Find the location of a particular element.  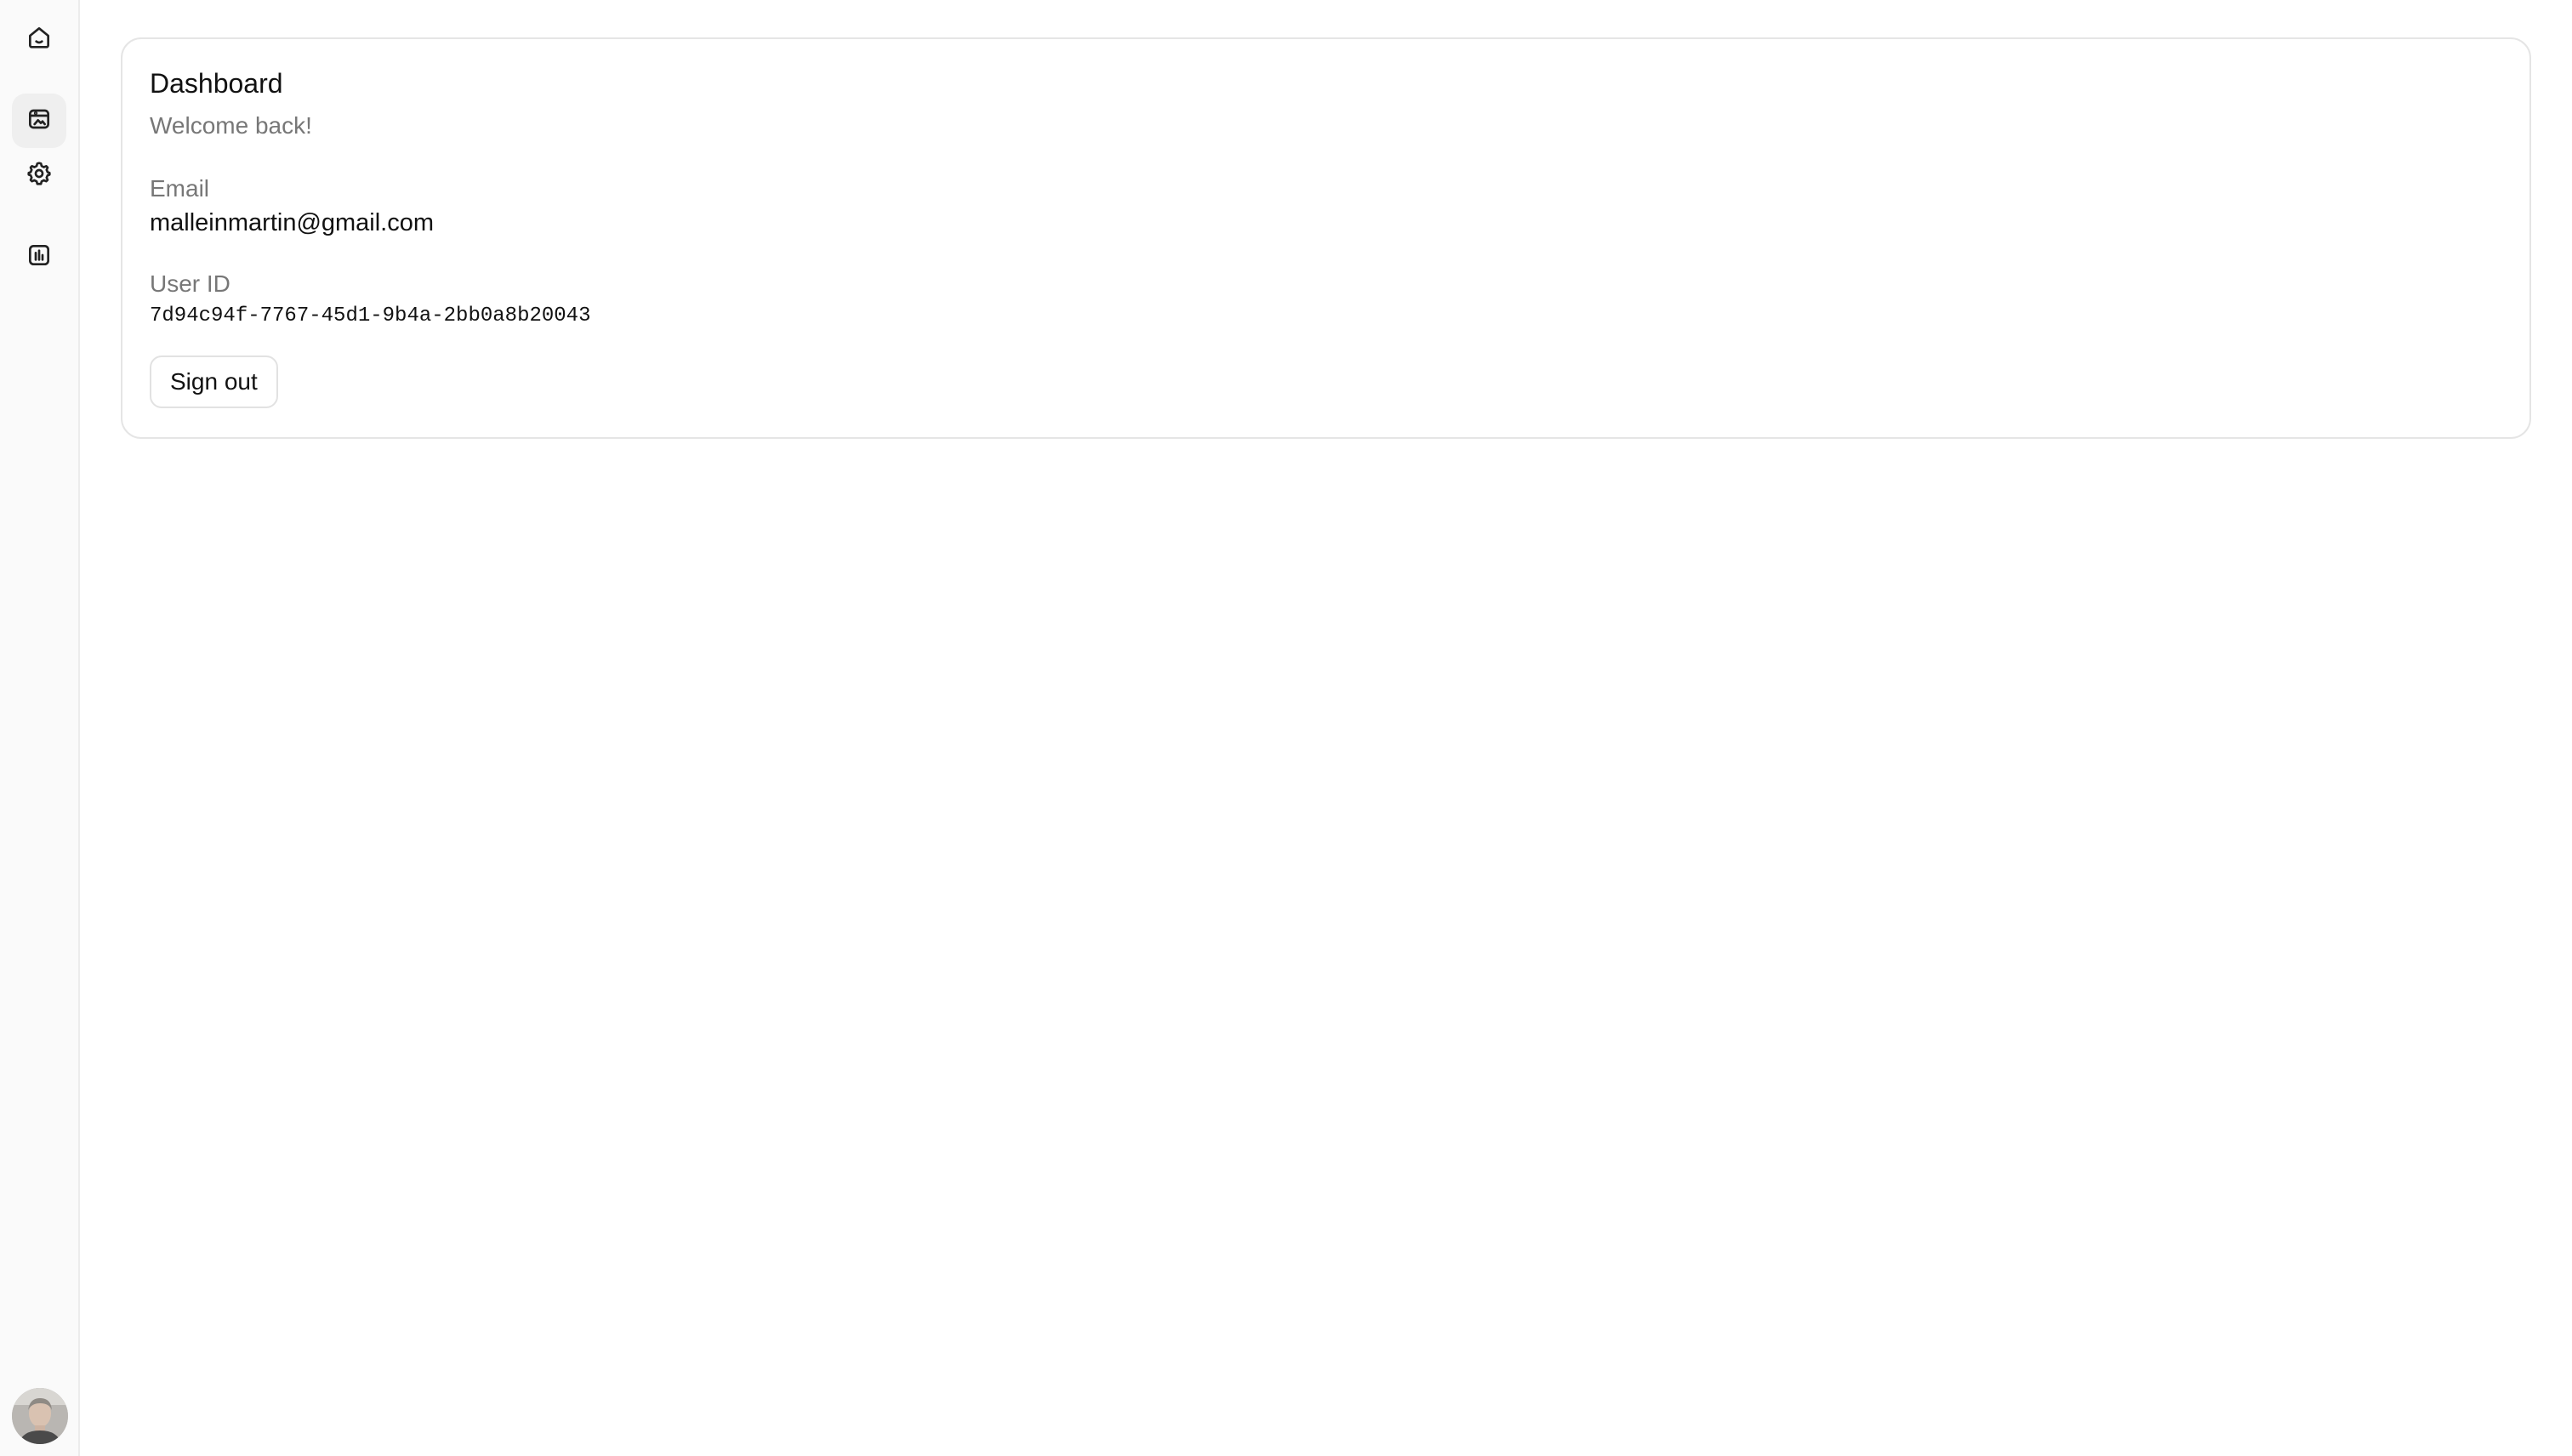

sign-out-button: Sign out is located at coordinates (214, 381).